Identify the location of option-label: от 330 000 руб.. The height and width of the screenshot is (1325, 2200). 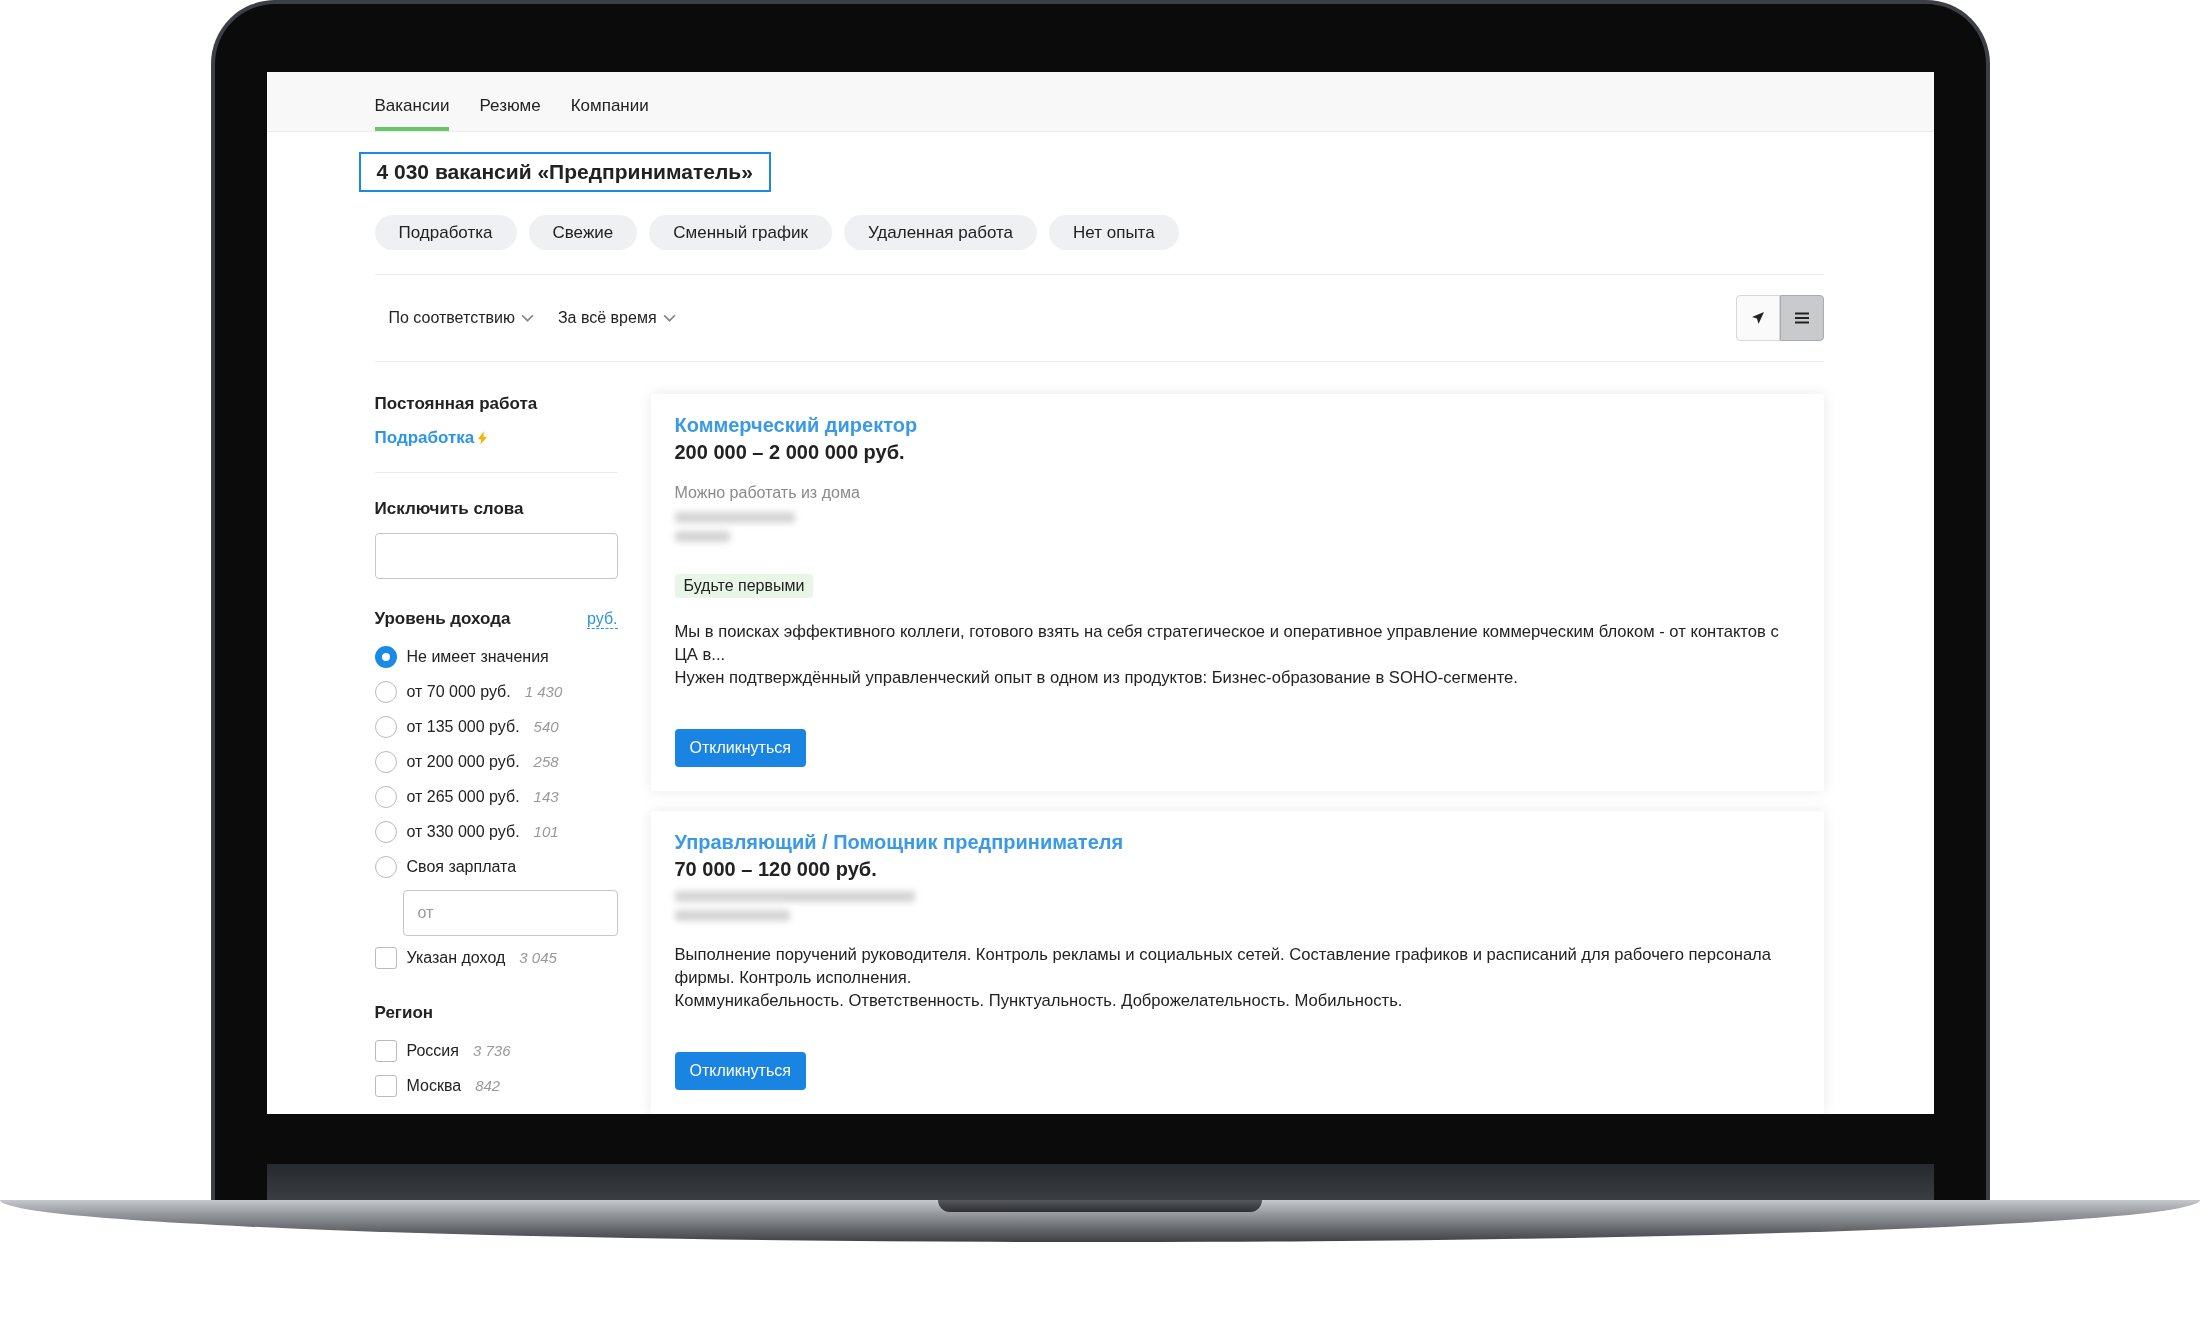
(463, 831).